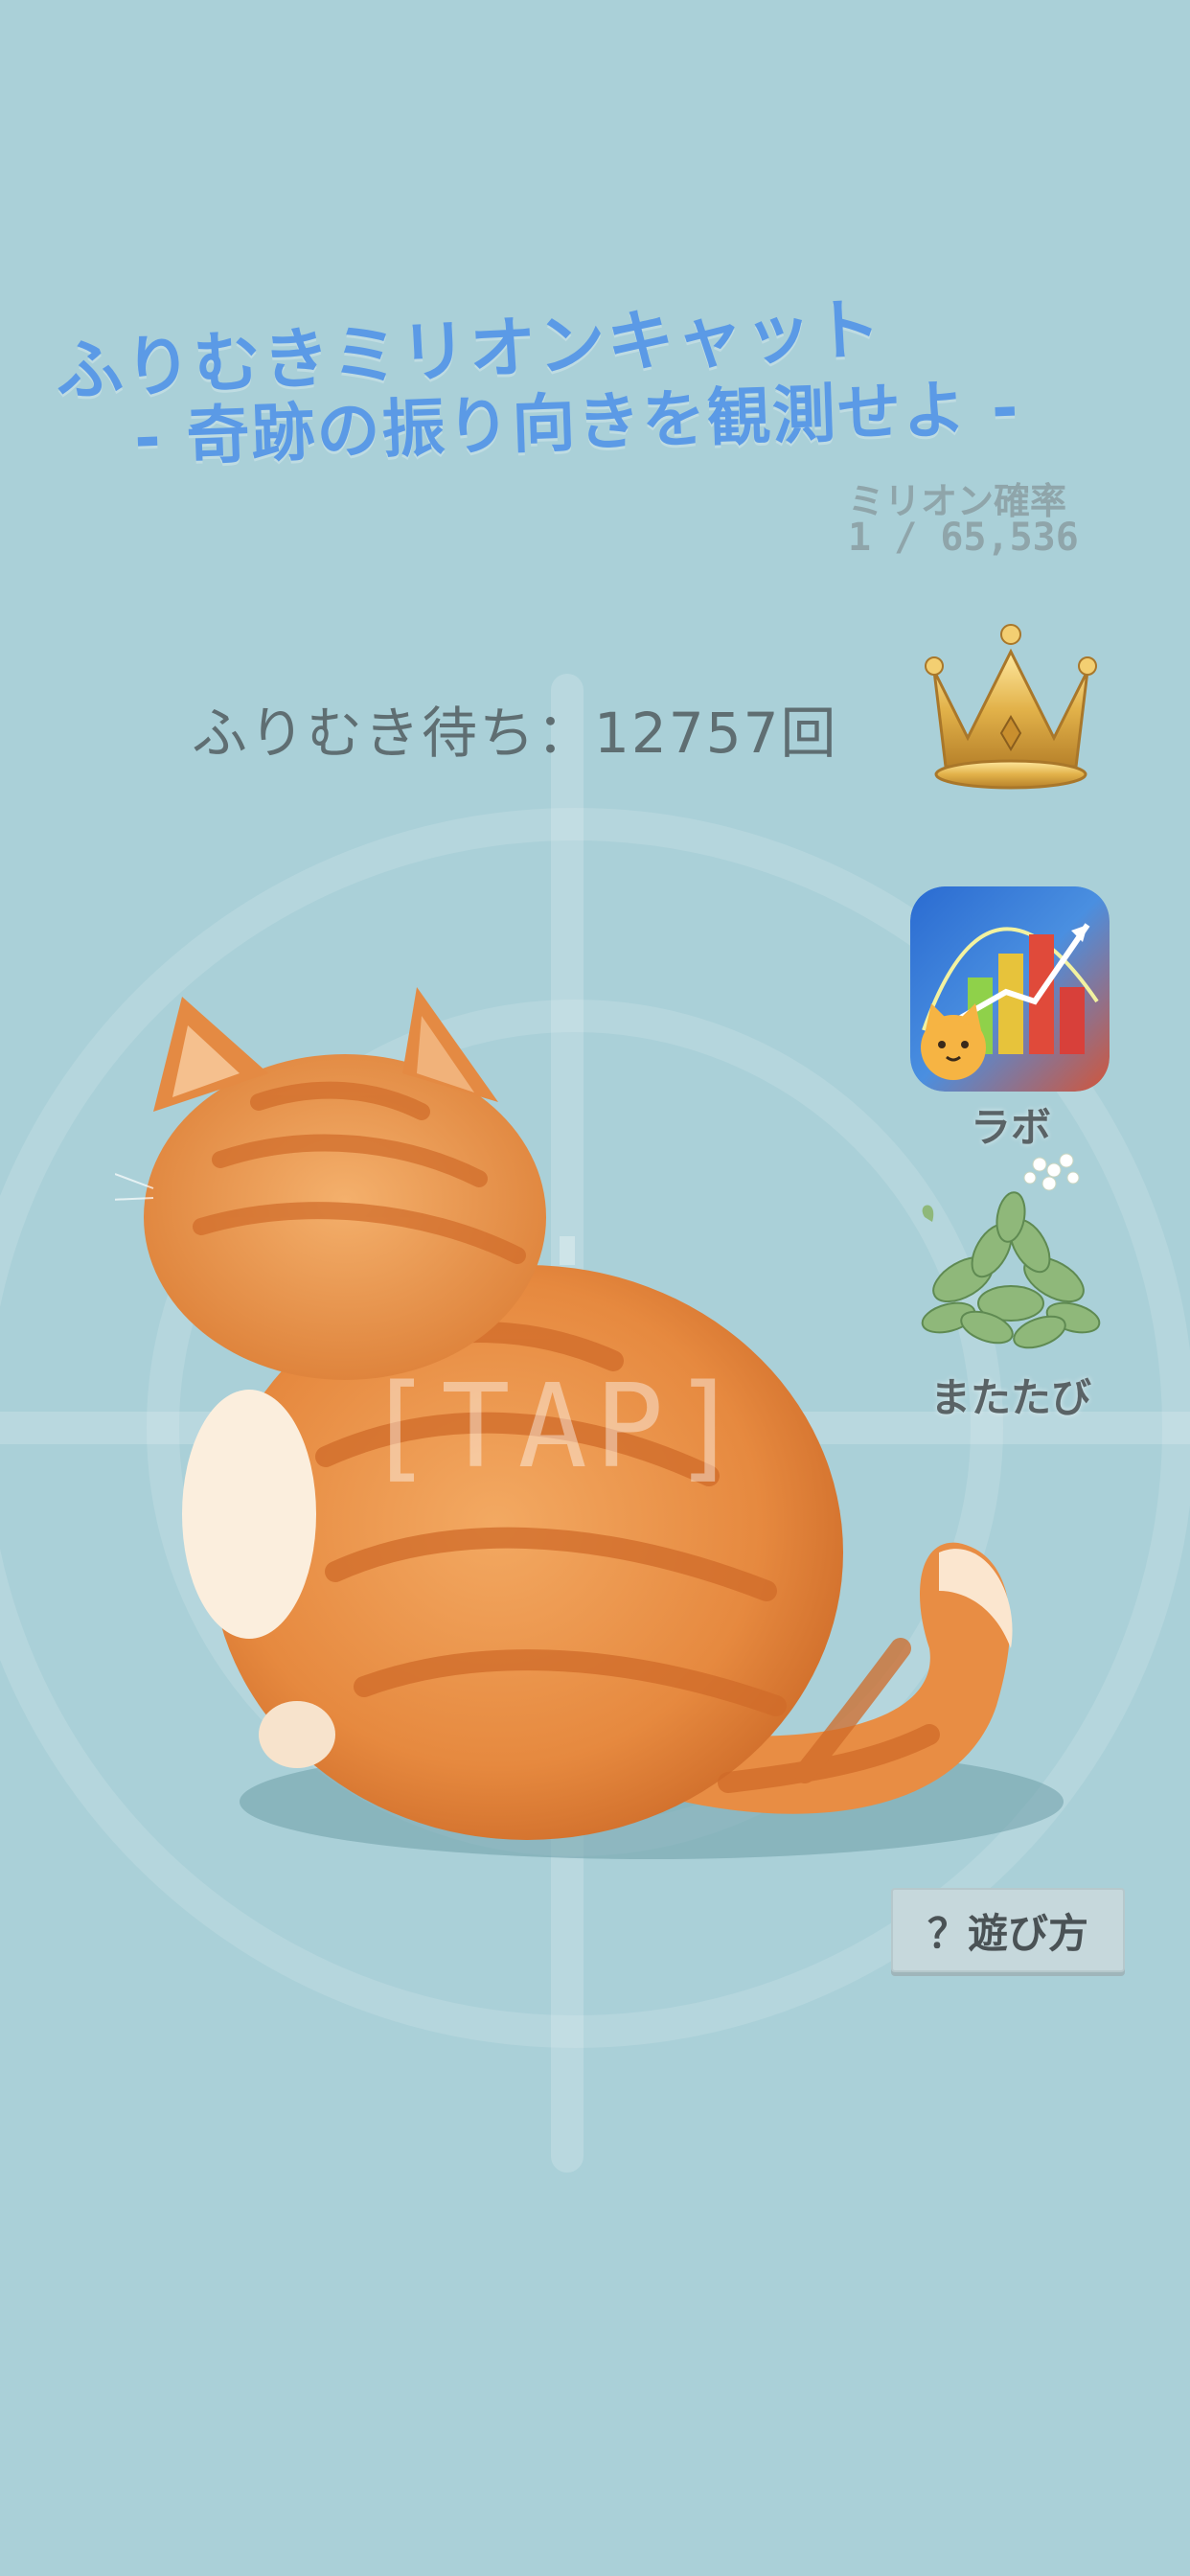 The width and height of the screenshot is (1190, 2576). I want to click on million-probability-value: 1 / 65,536, so click(964, 538).